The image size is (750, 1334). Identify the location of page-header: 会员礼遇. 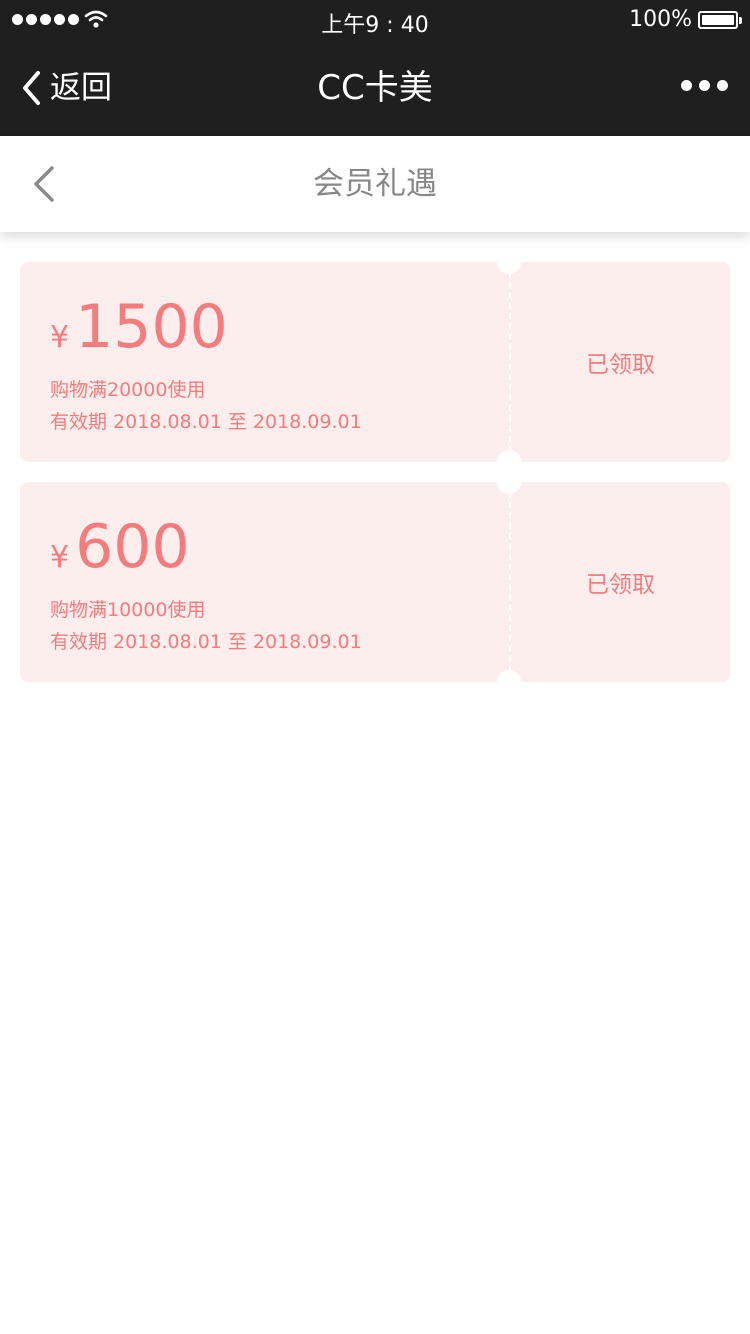
(375, 184).